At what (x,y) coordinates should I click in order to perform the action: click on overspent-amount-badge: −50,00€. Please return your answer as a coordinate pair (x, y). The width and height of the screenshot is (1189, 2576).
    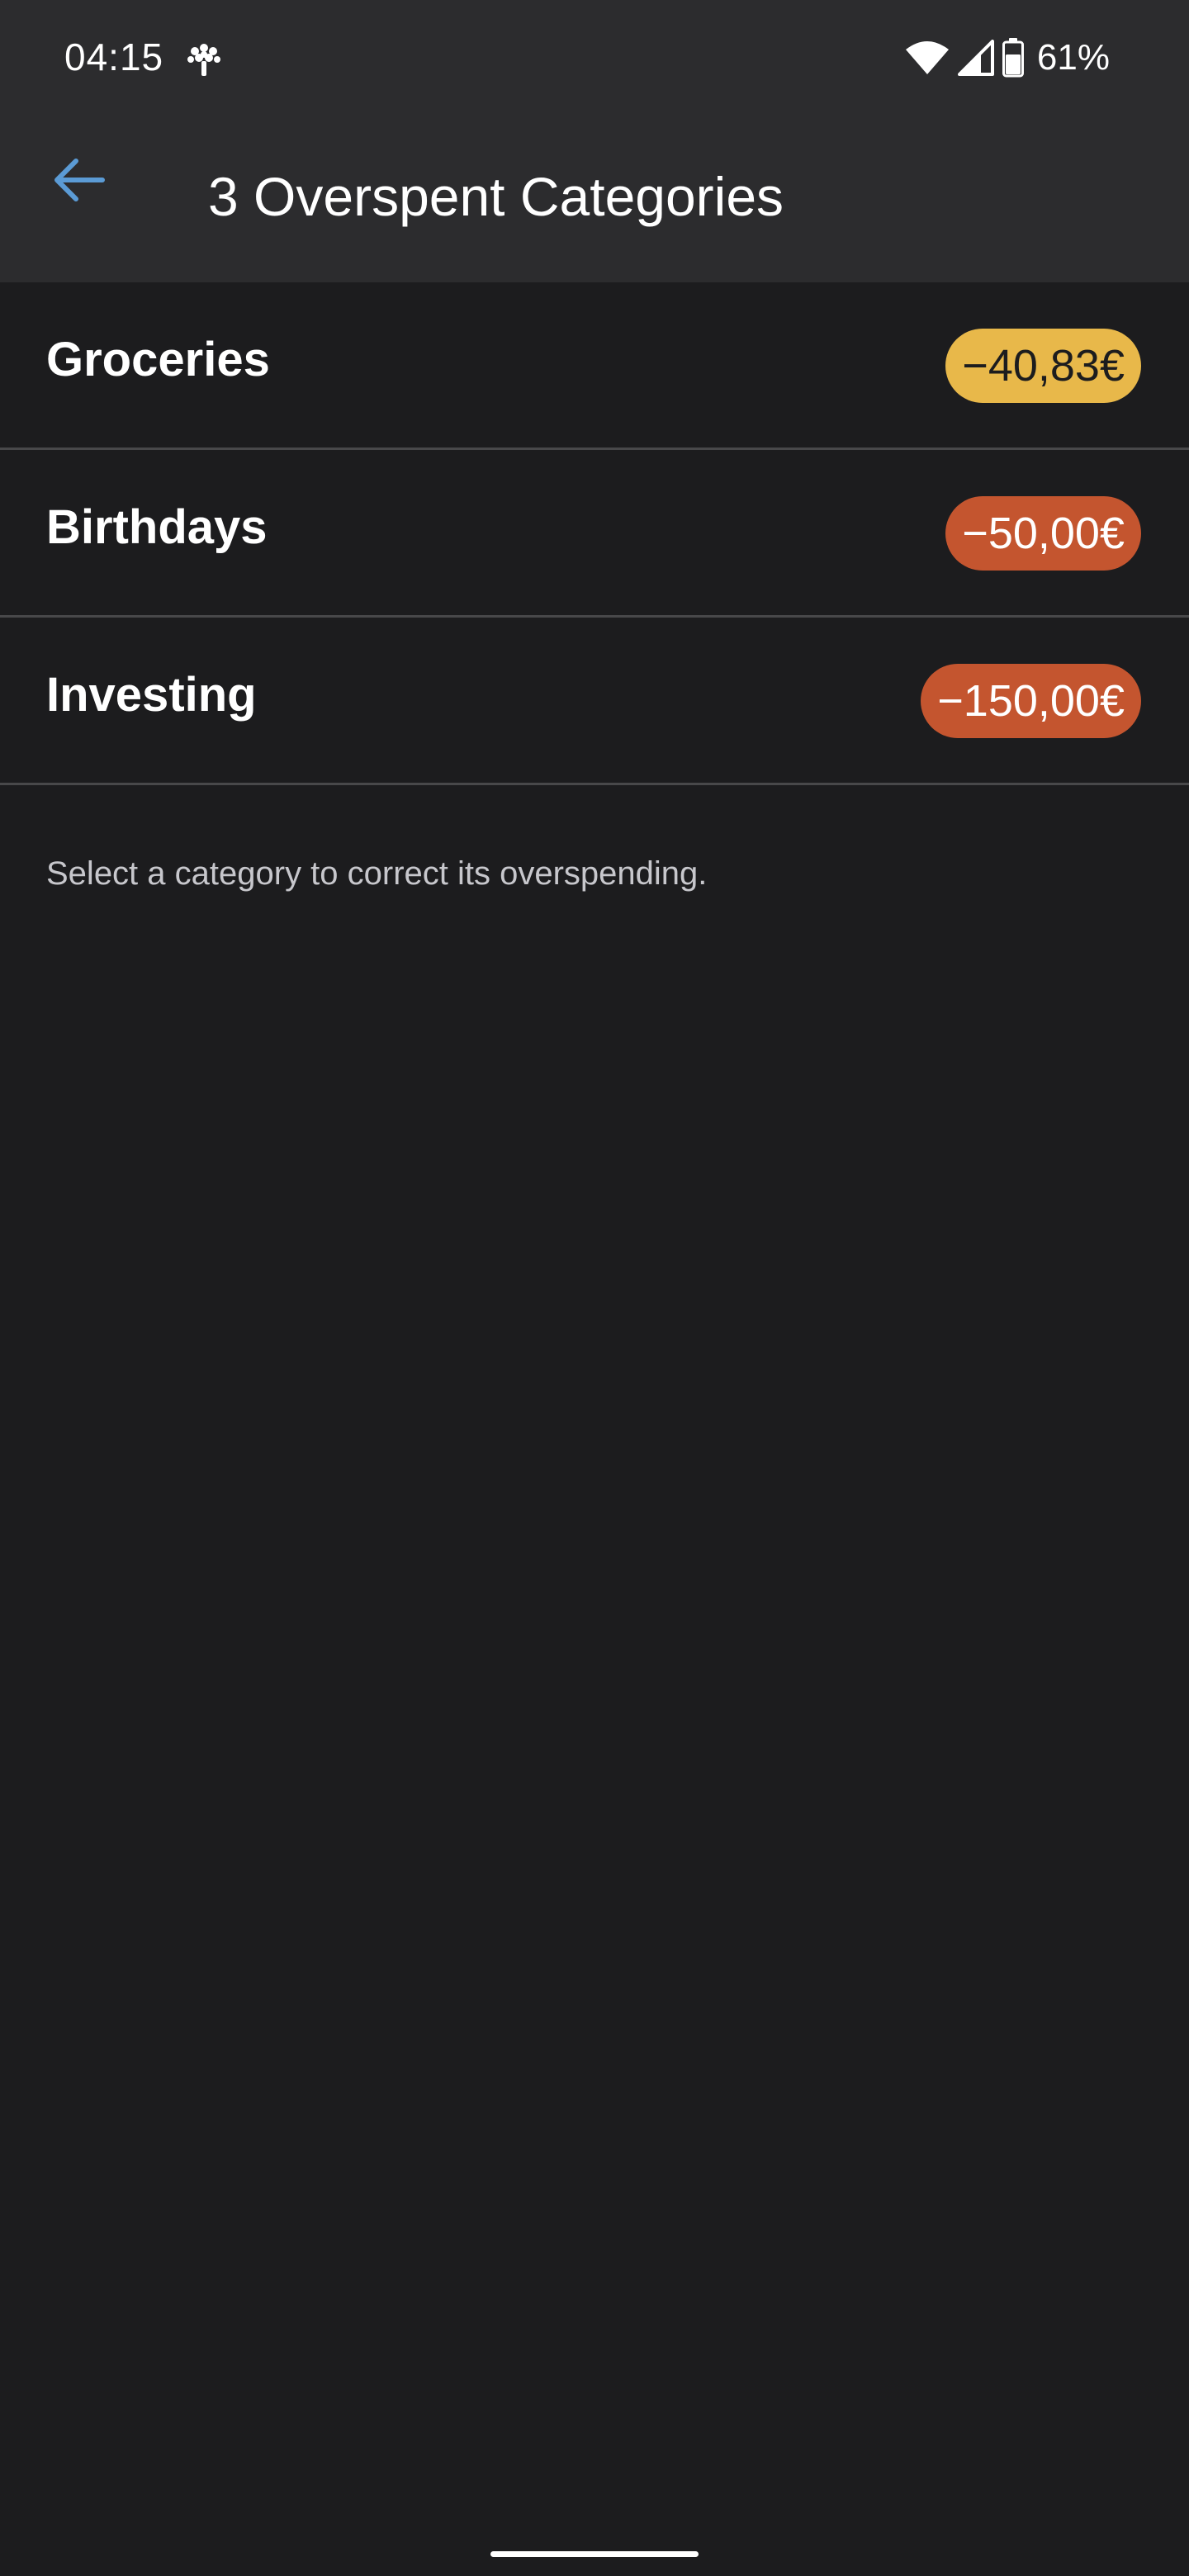
    Looking at the image, I should click on (1043, 533).